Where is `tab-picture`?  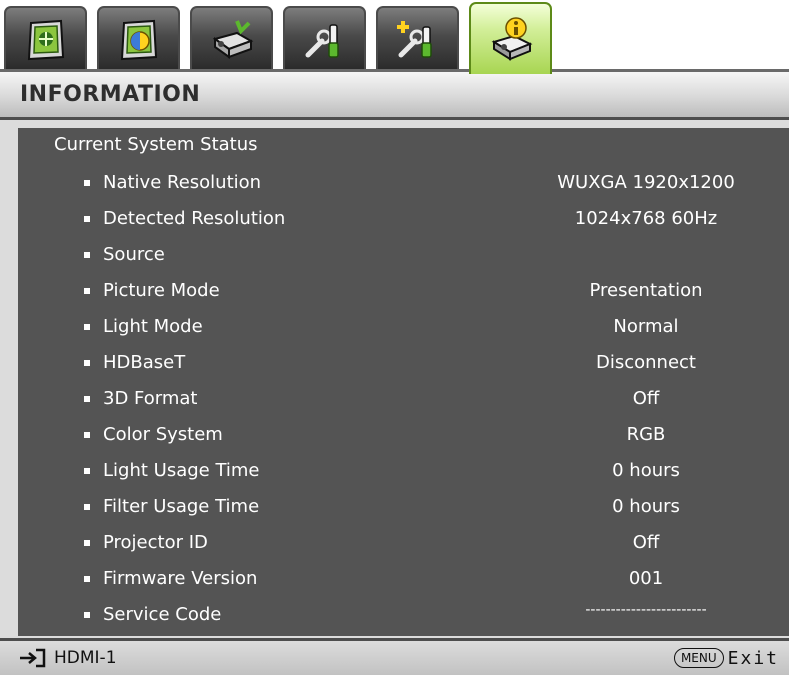
tab-picture is located at coordinates (45, 37).